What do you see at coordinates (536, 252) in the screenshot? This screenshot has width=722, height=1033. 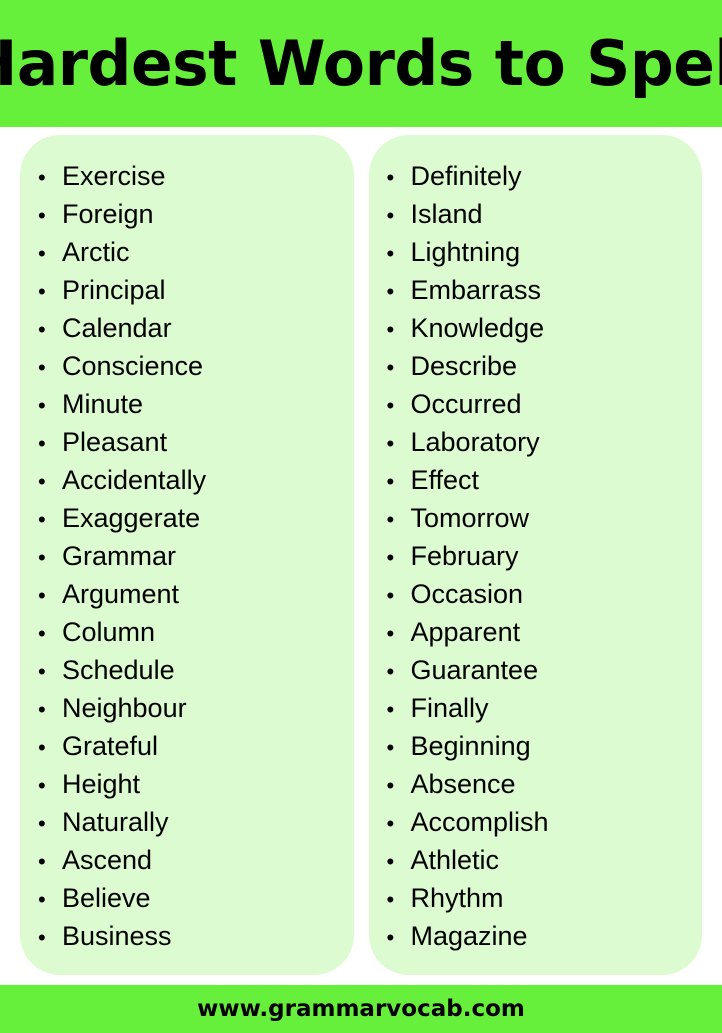 I see `list-item: • Lightning` at bounding box center [536, 252].